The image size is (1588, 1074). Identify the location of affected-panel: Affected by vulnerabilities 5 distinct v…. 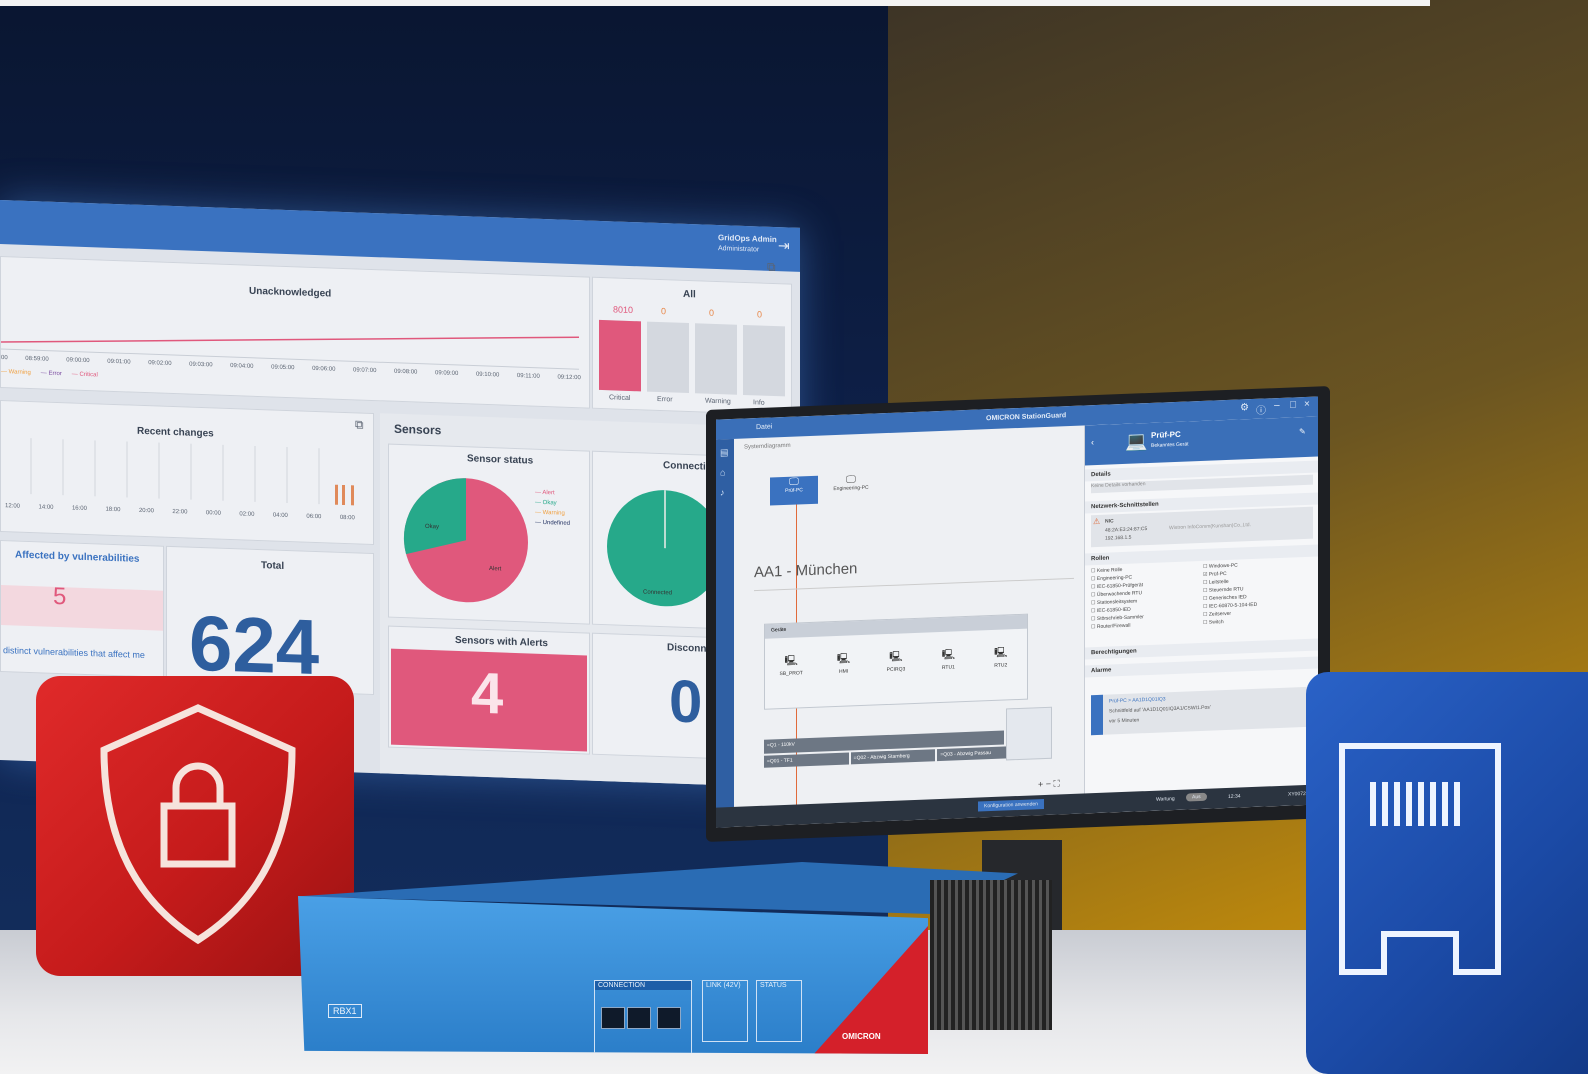
(82, 609).